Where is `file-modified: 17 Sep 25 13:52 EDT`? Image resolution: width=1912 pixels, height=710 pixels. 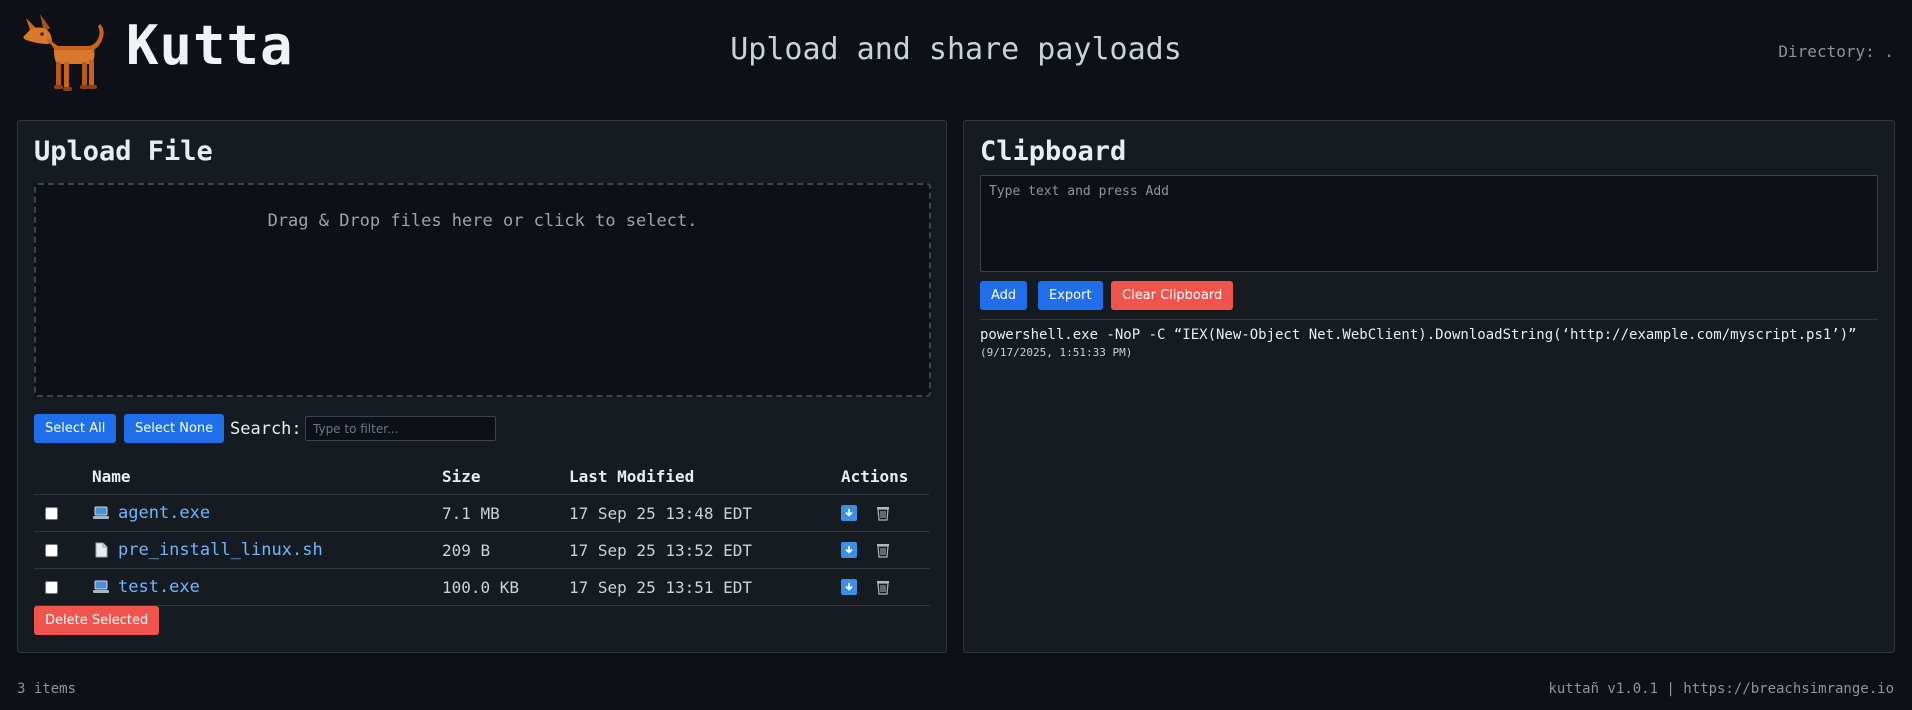
file-modified: 17 Sep 25 13:52 EDT is located at coordinates (661, 550).